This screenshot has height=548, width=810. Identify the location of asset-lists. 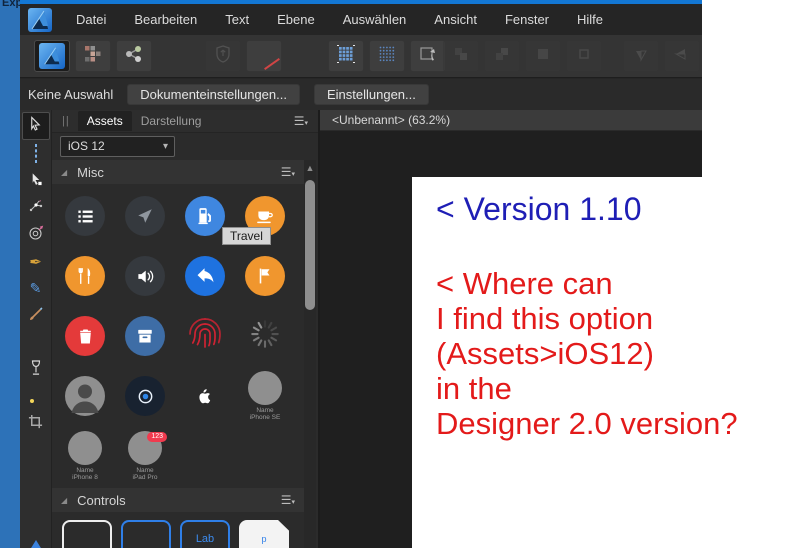
(85, 216).